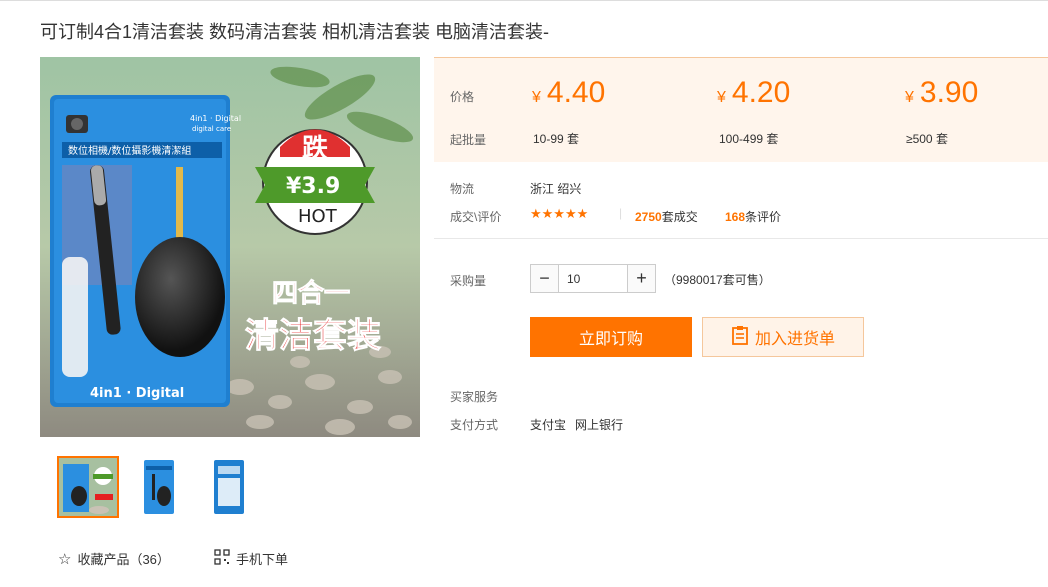 This screenshot has width=1048, height=587. What do you see at coordinates (548, 425) in the screenshot?
I see `payment-alipay: 支付宝` at bounding box center [548, 425].